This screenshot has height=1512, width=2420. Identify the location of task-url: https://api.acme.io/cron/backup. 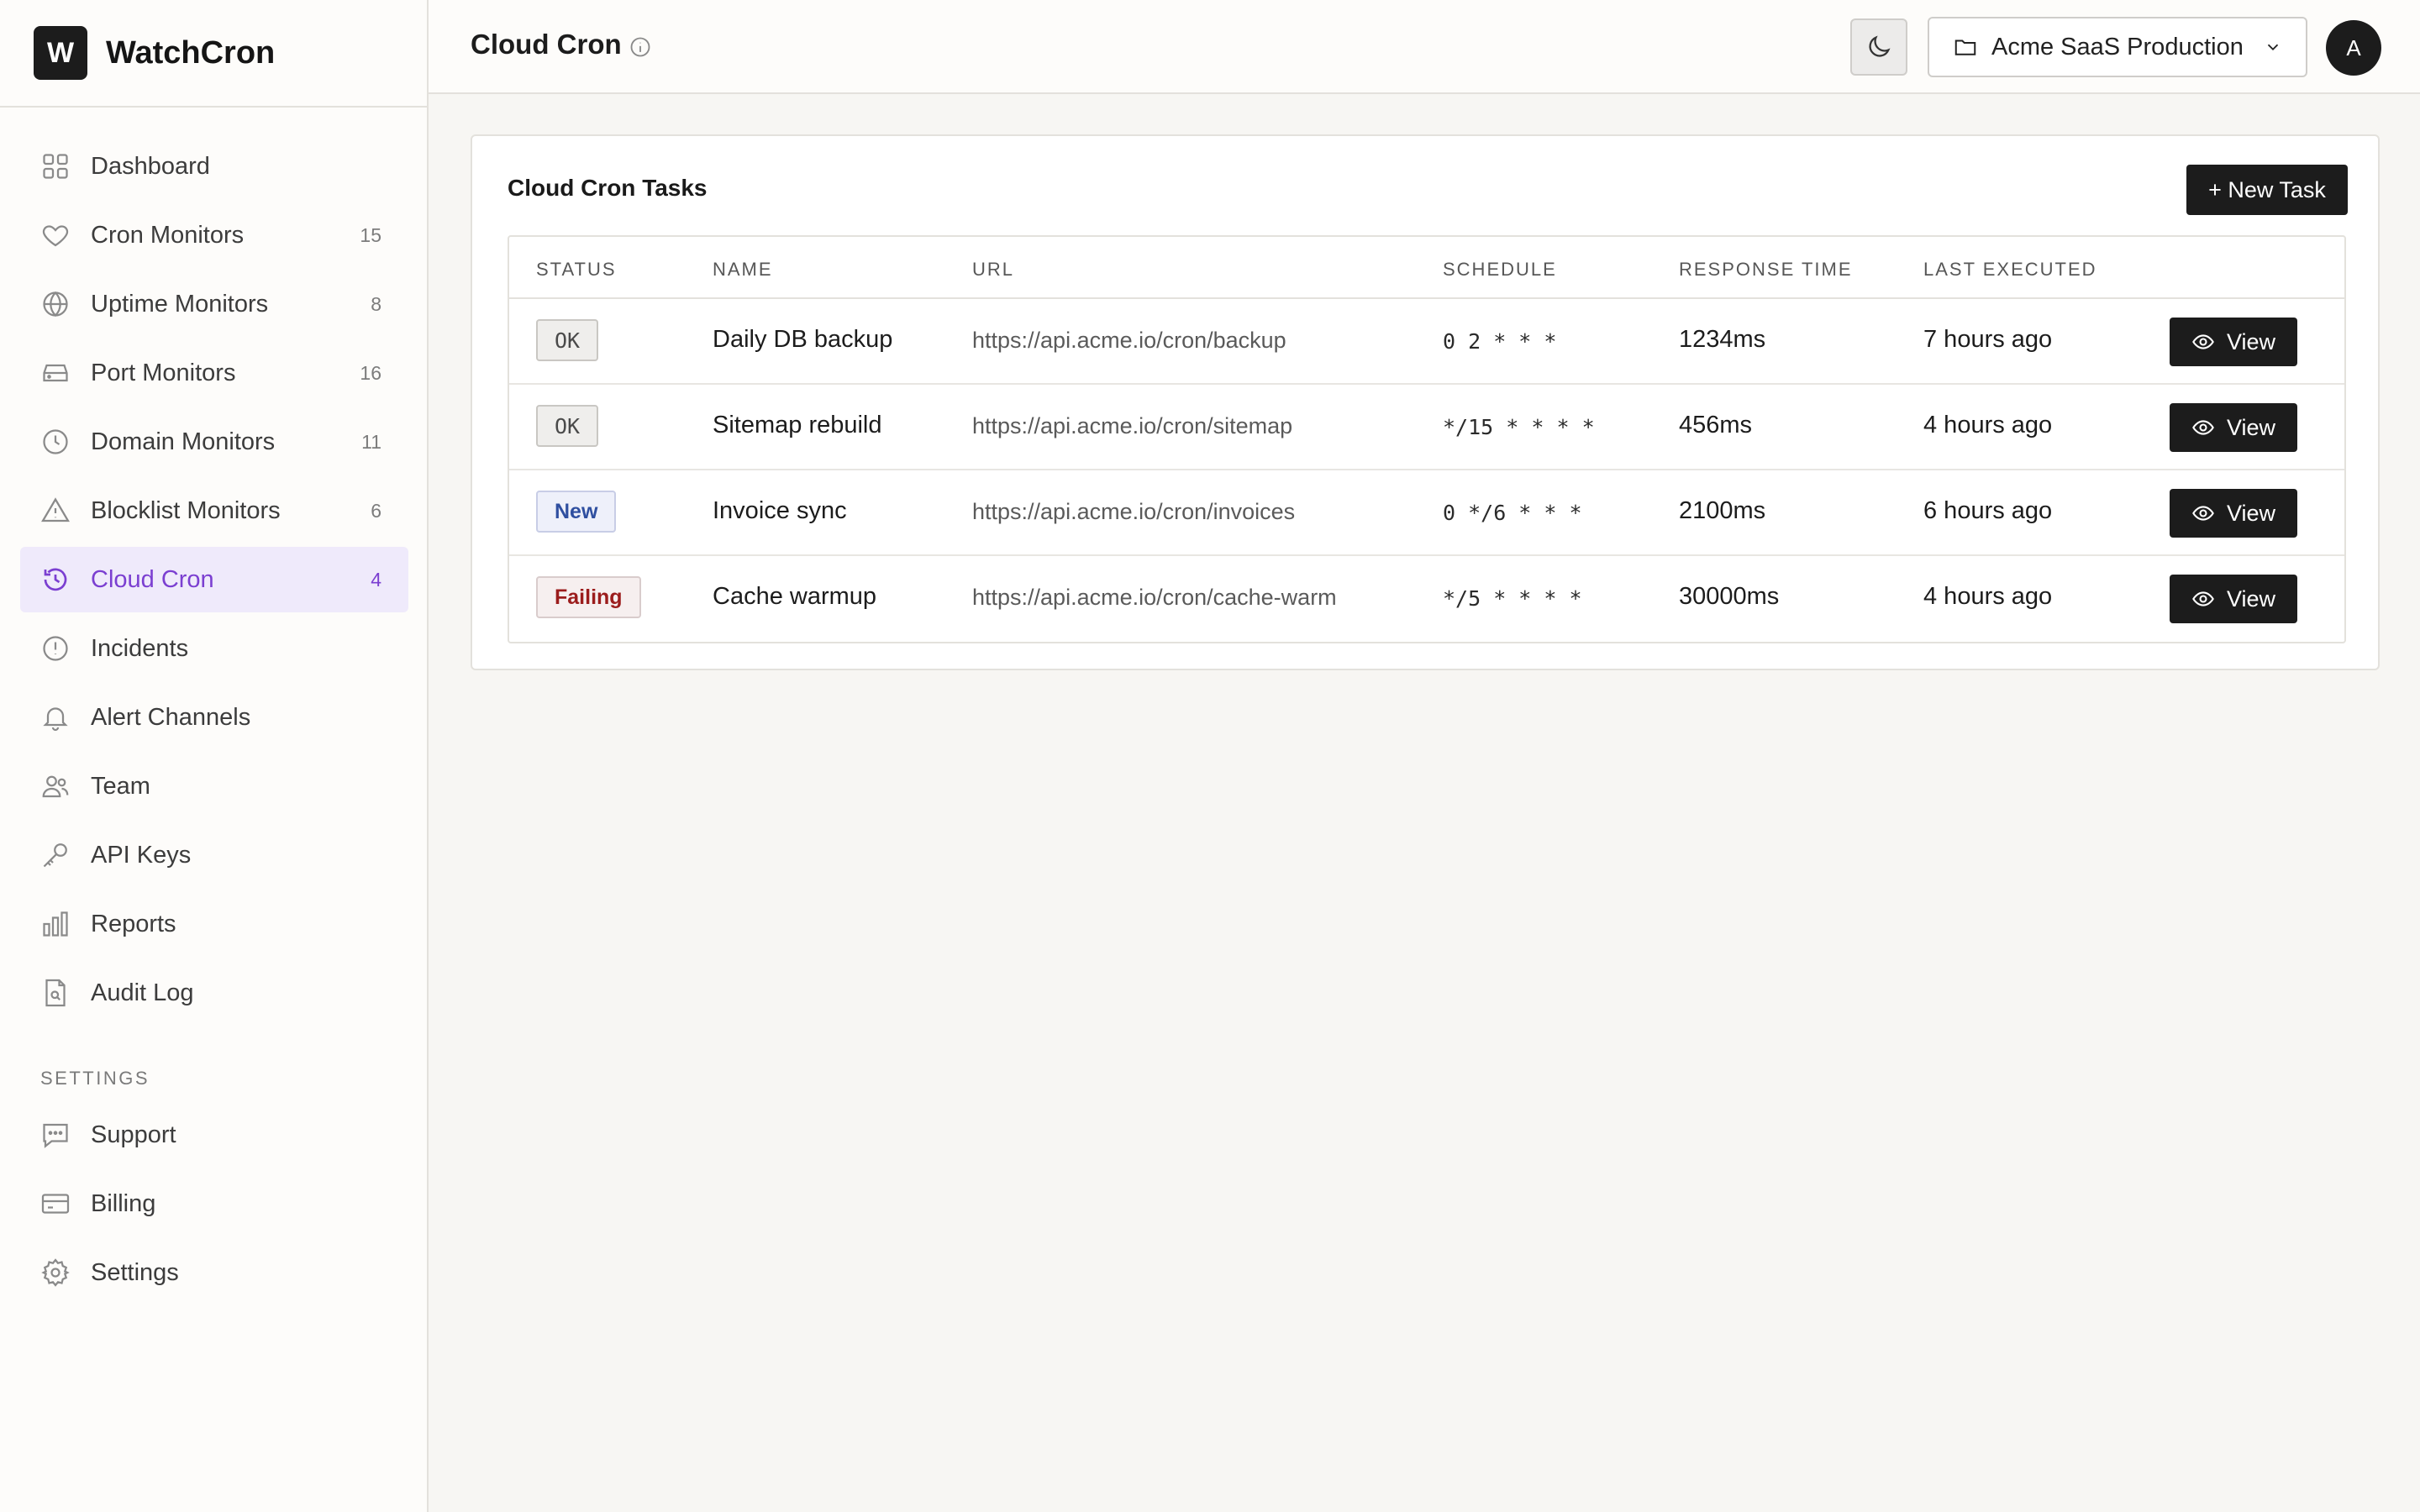
(1129, 340).